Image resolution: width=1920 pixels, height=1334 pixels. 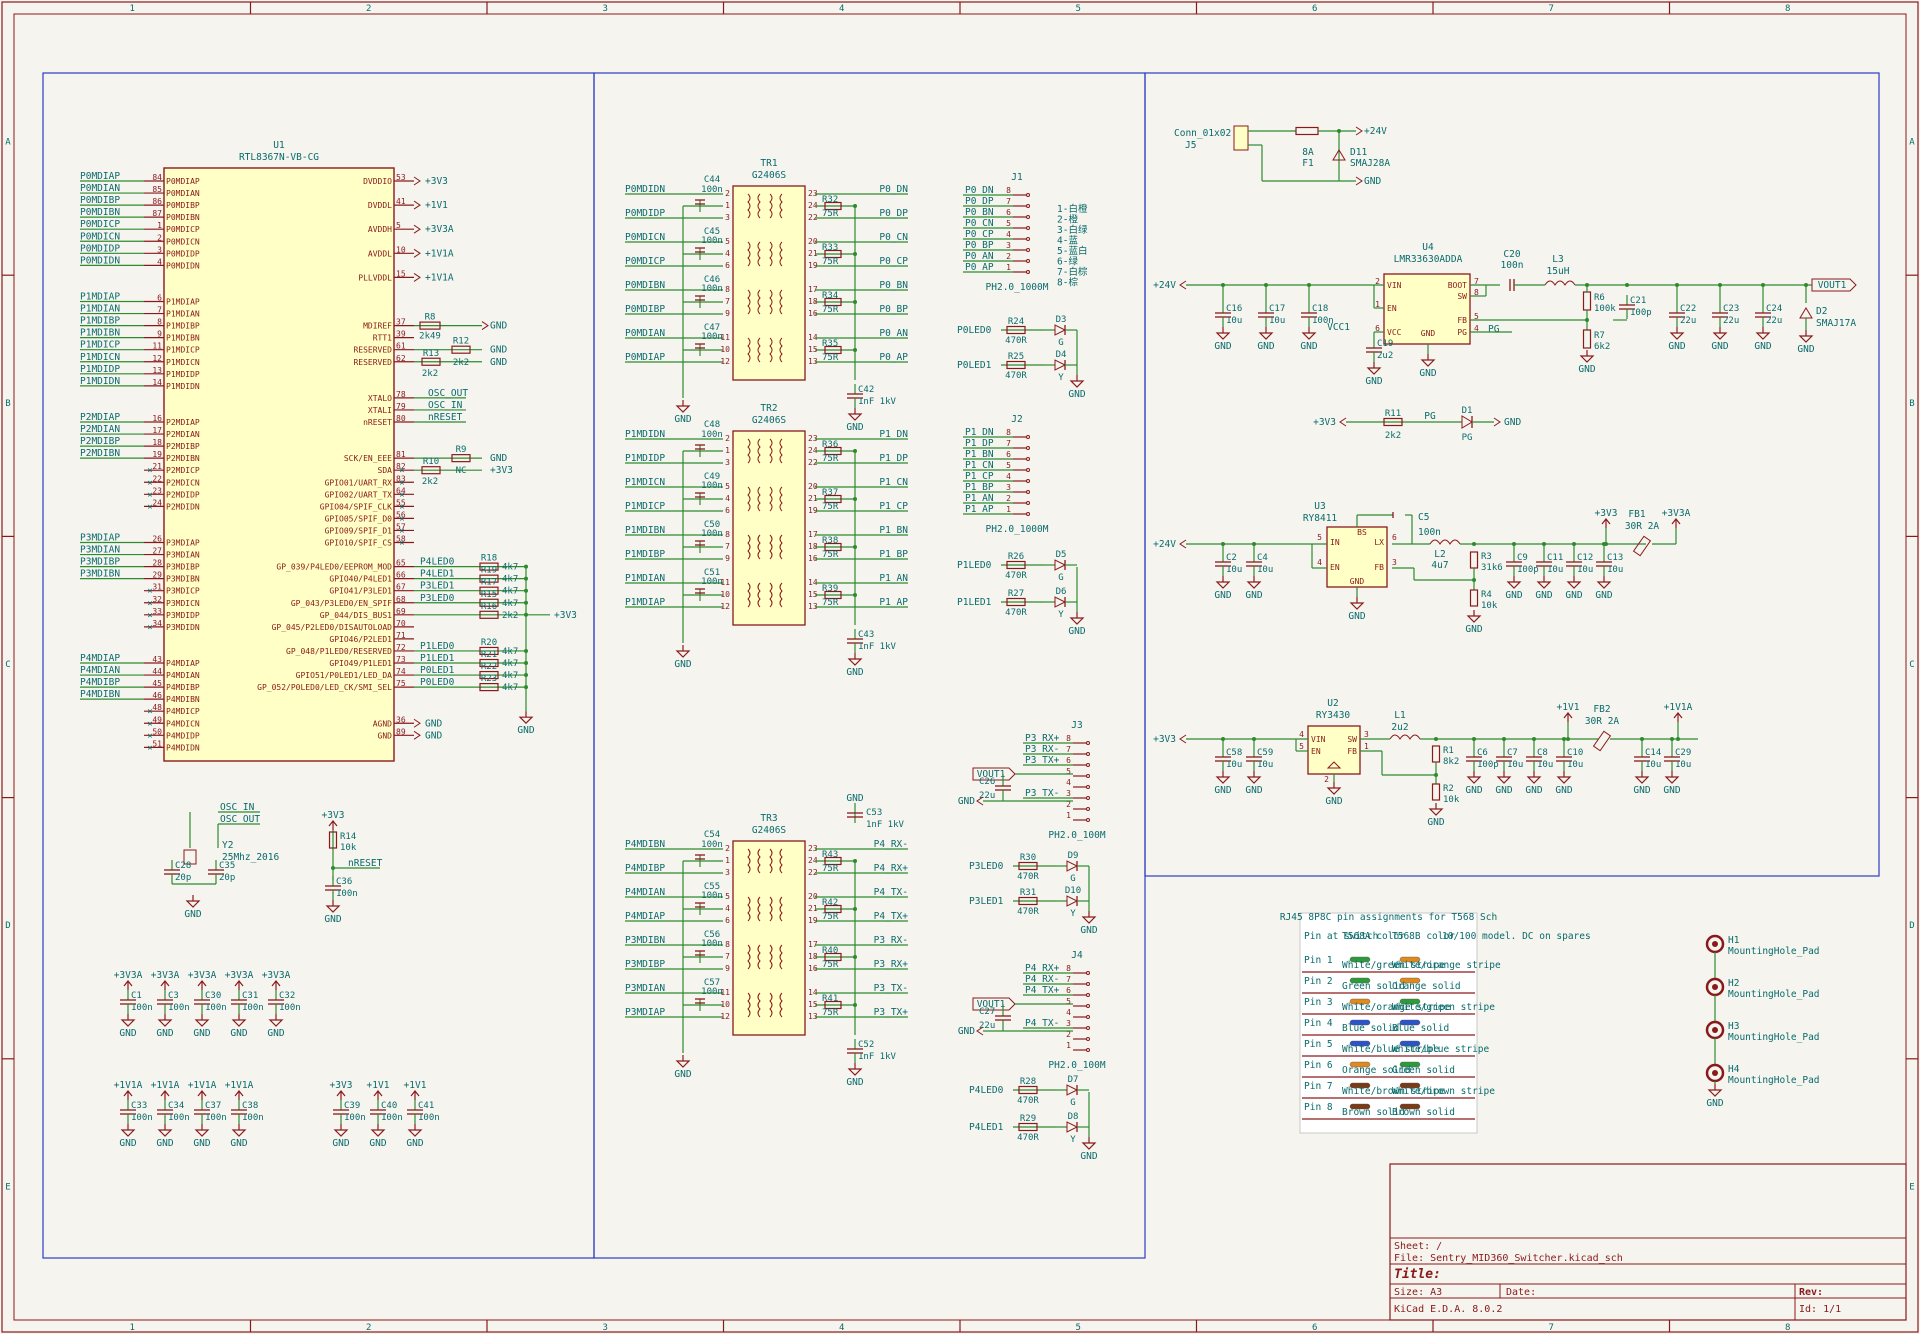 What do you see at coordinates (987, 1012) in the screenshot?
I see `cap-ref: C27` at bounding box center [987, 1012].